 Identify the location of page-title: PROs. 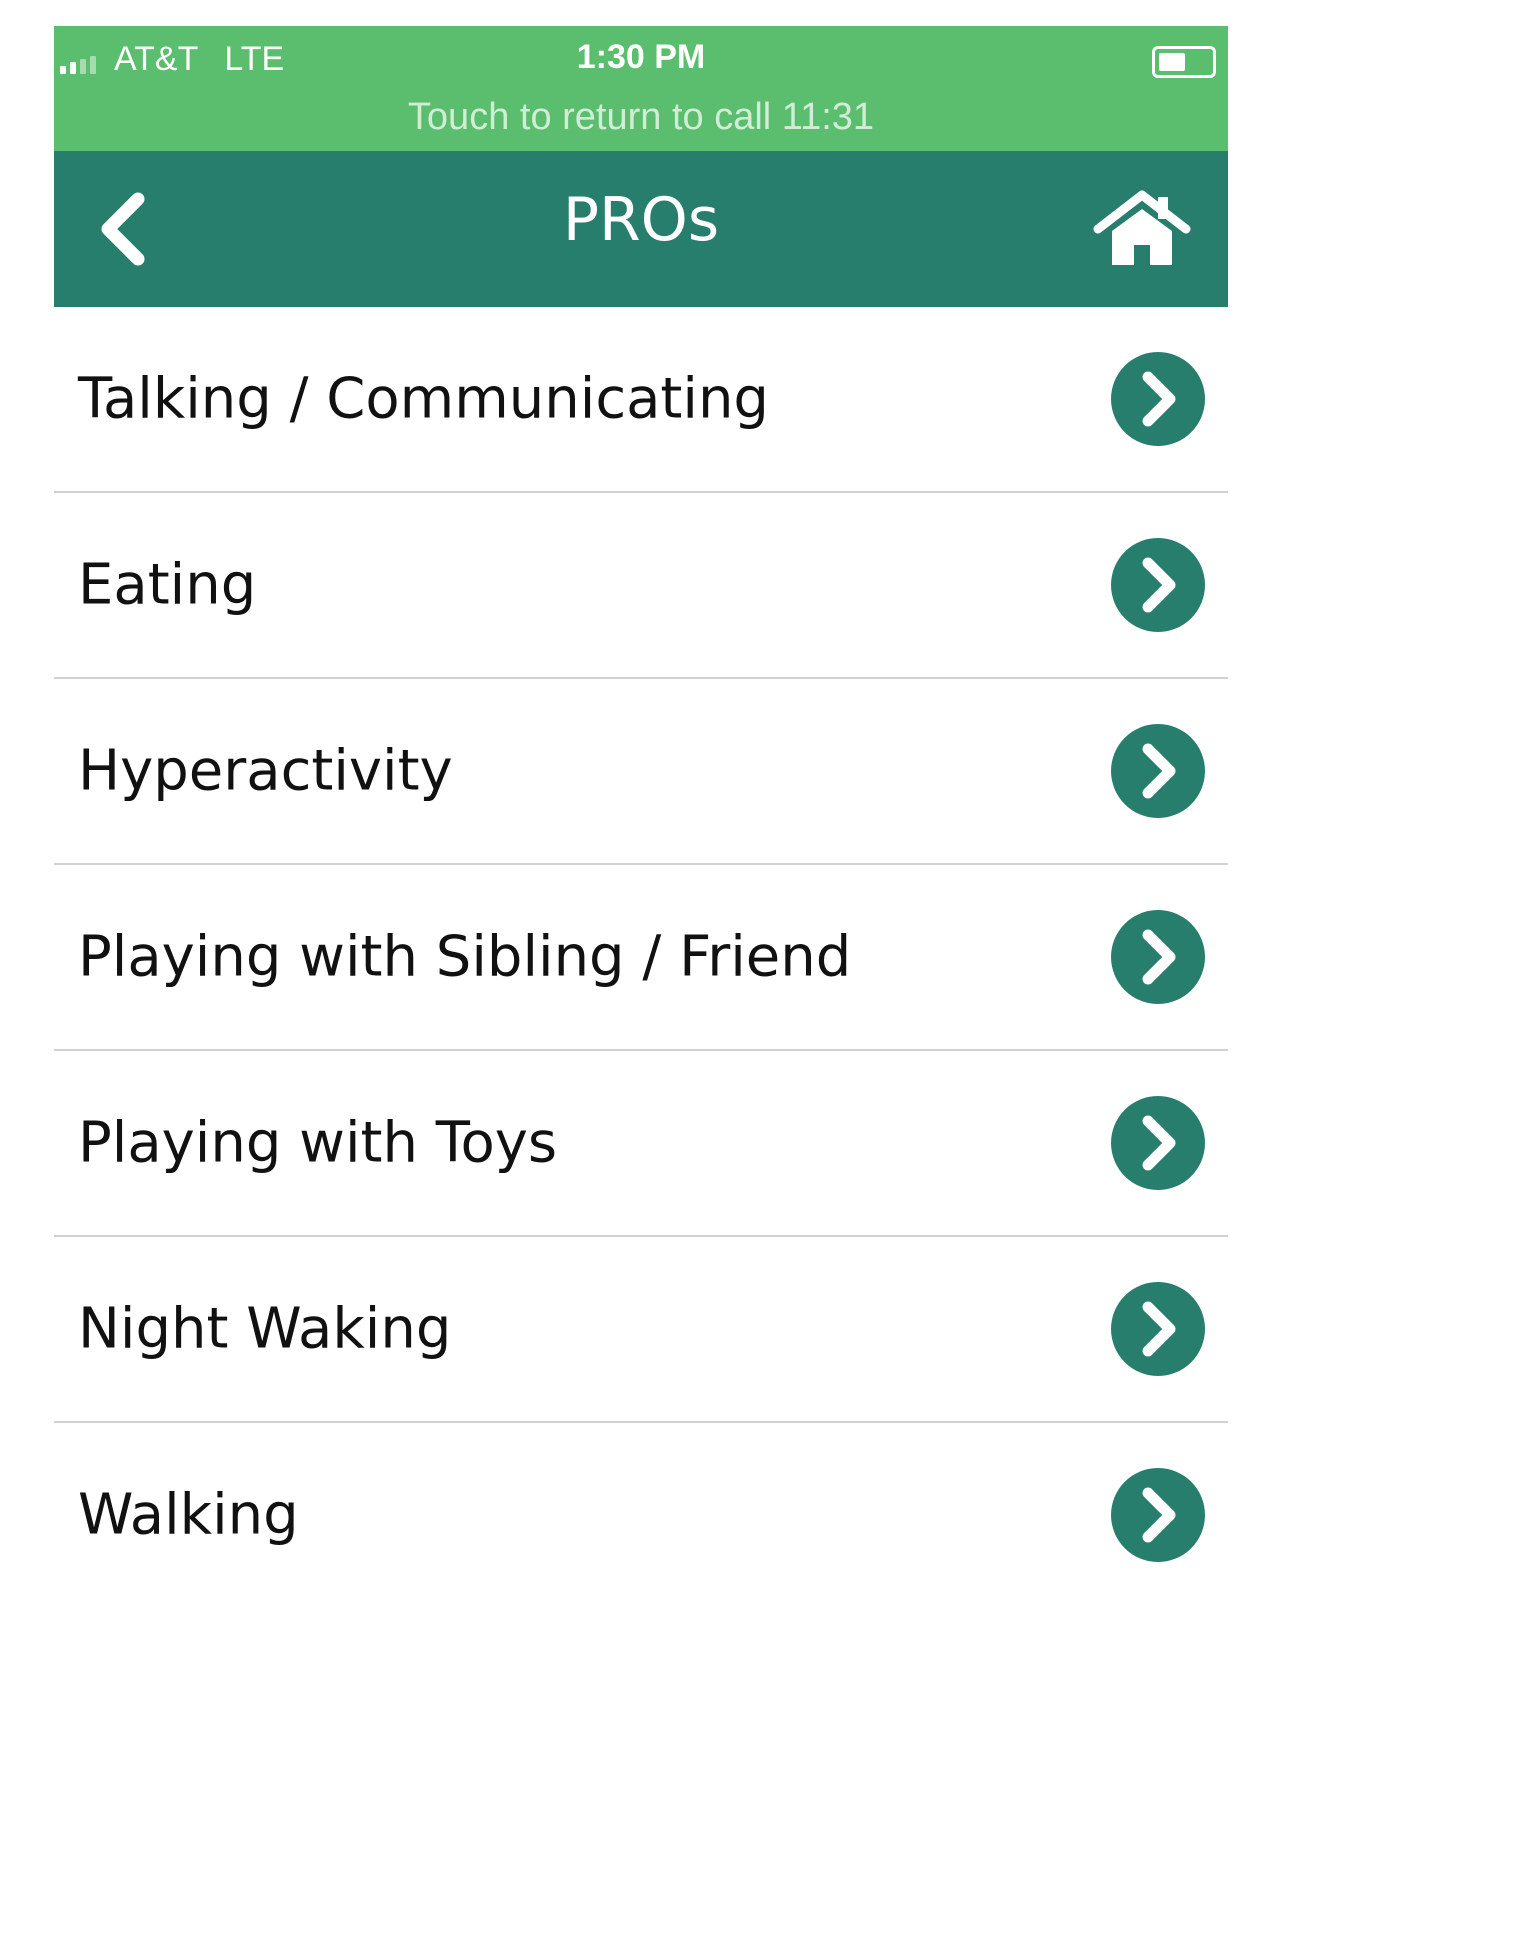
(641, 220).